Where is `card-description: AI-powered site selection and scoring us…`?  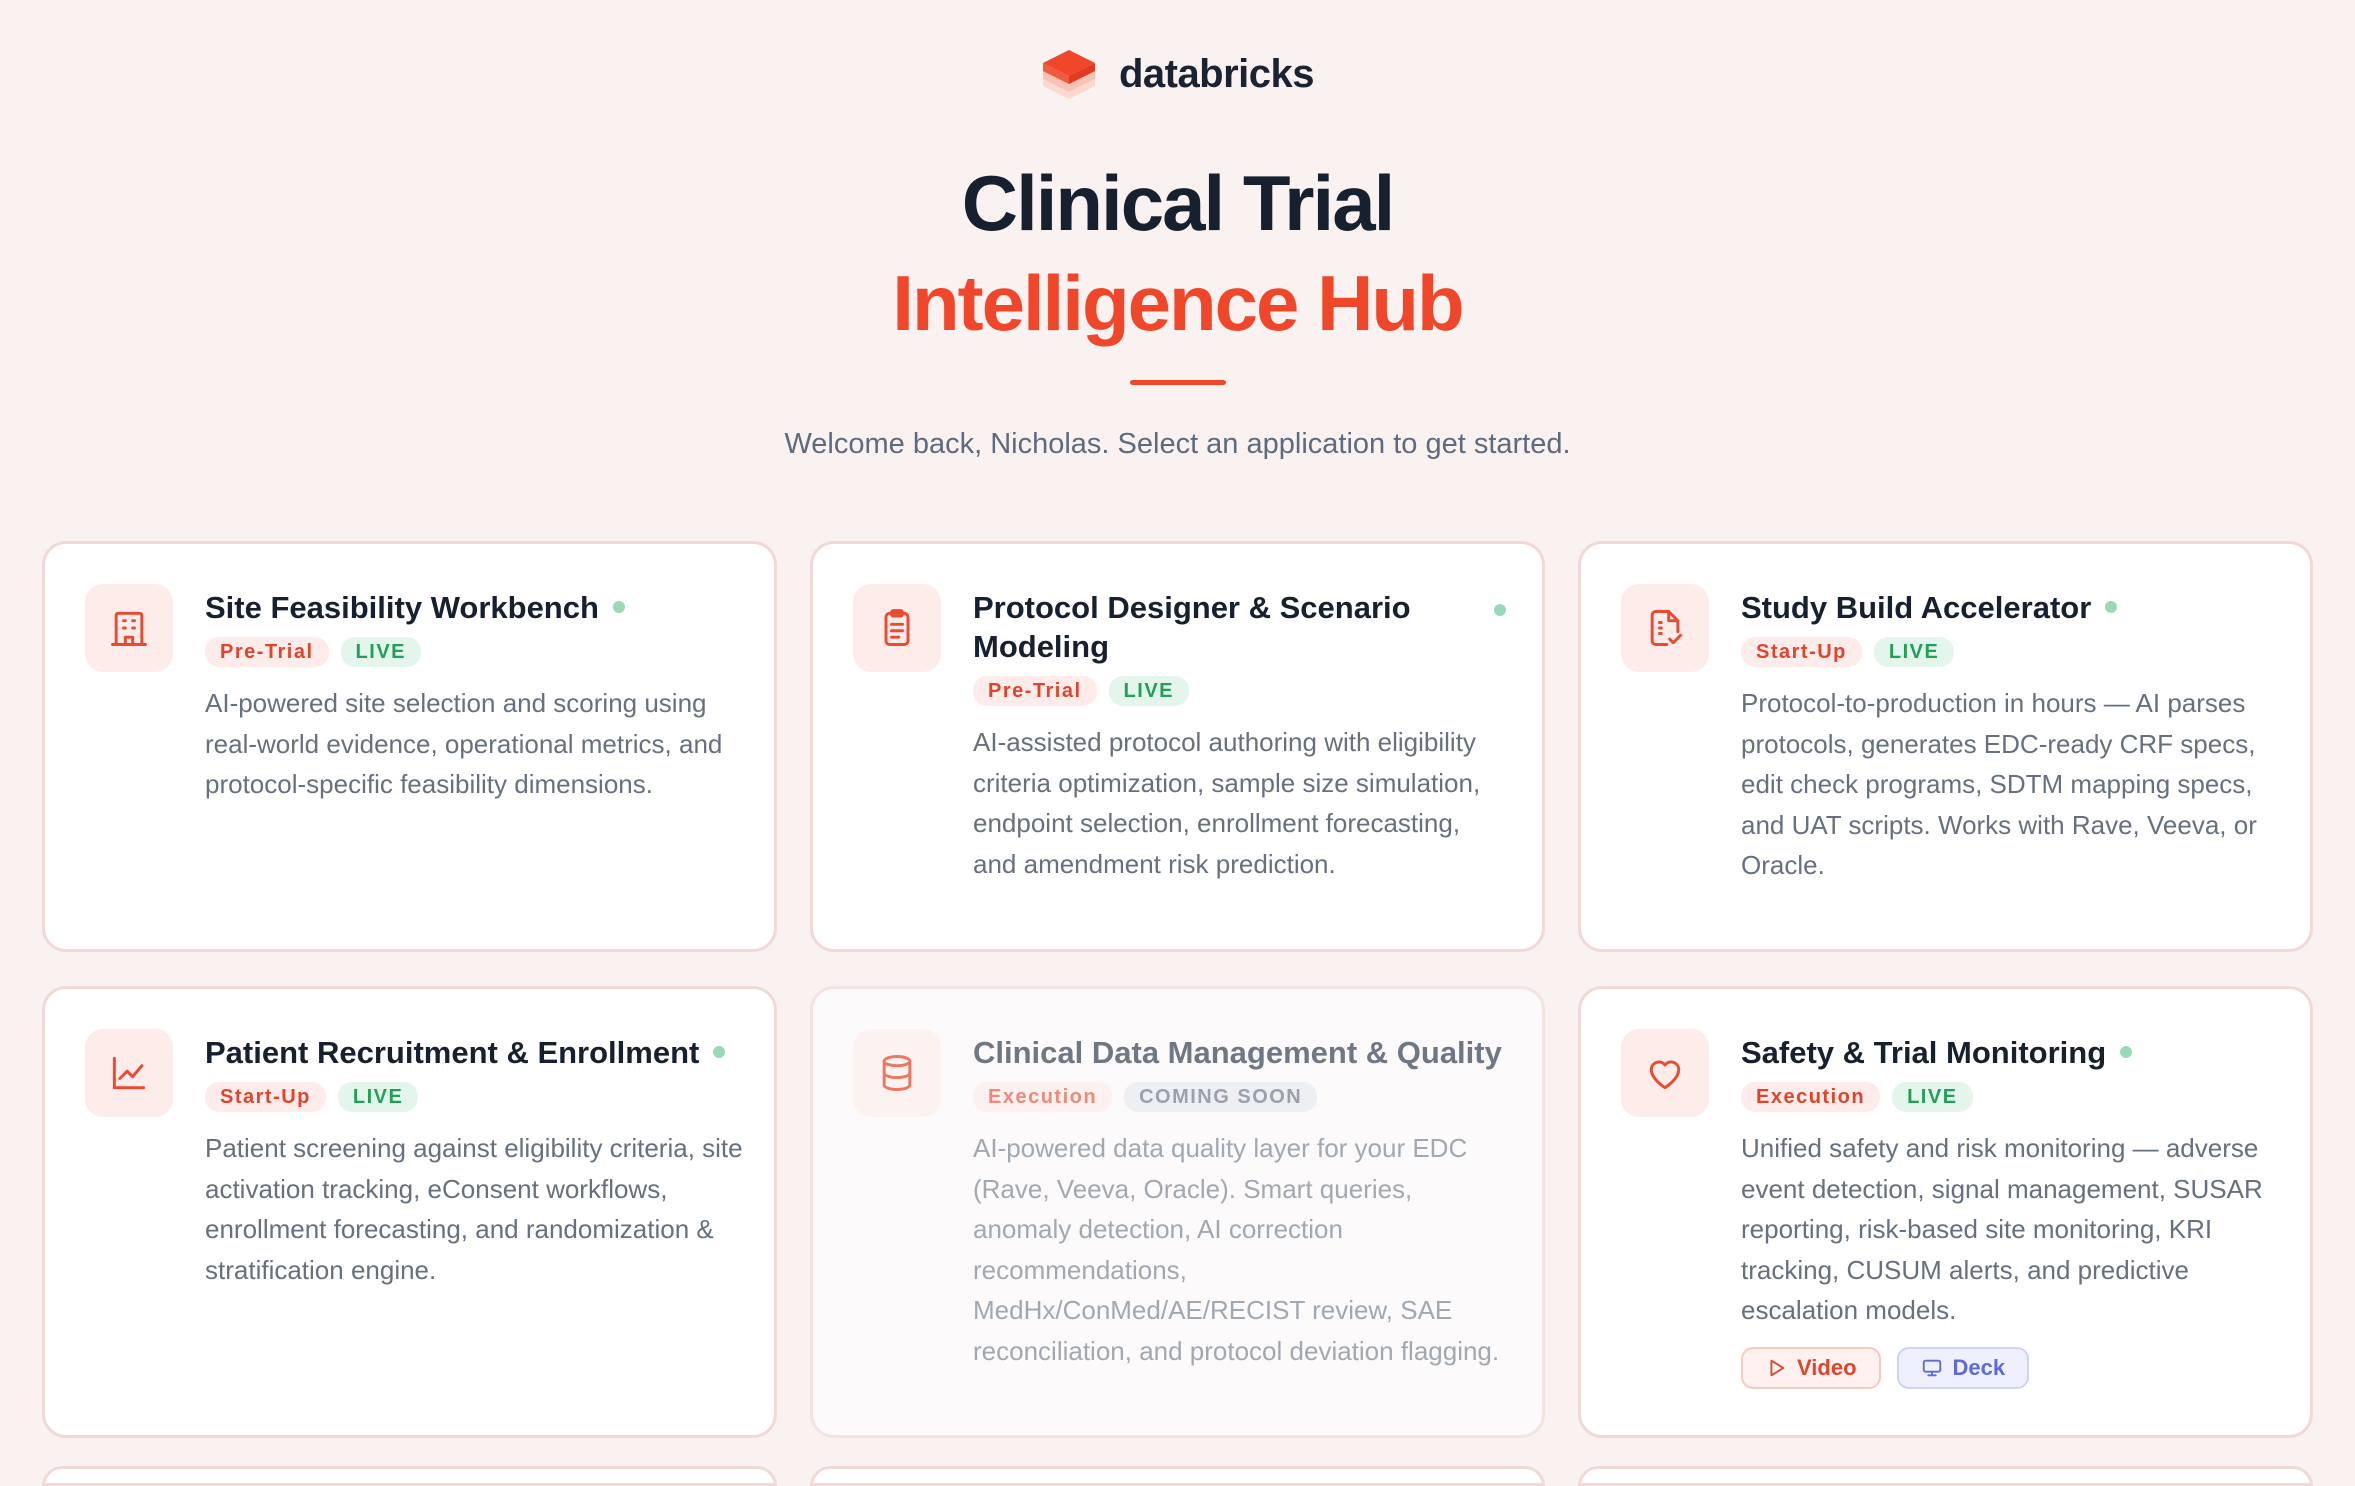
card-description: AI-powered site selection and scoring us… is located at coordinates (464, 743).